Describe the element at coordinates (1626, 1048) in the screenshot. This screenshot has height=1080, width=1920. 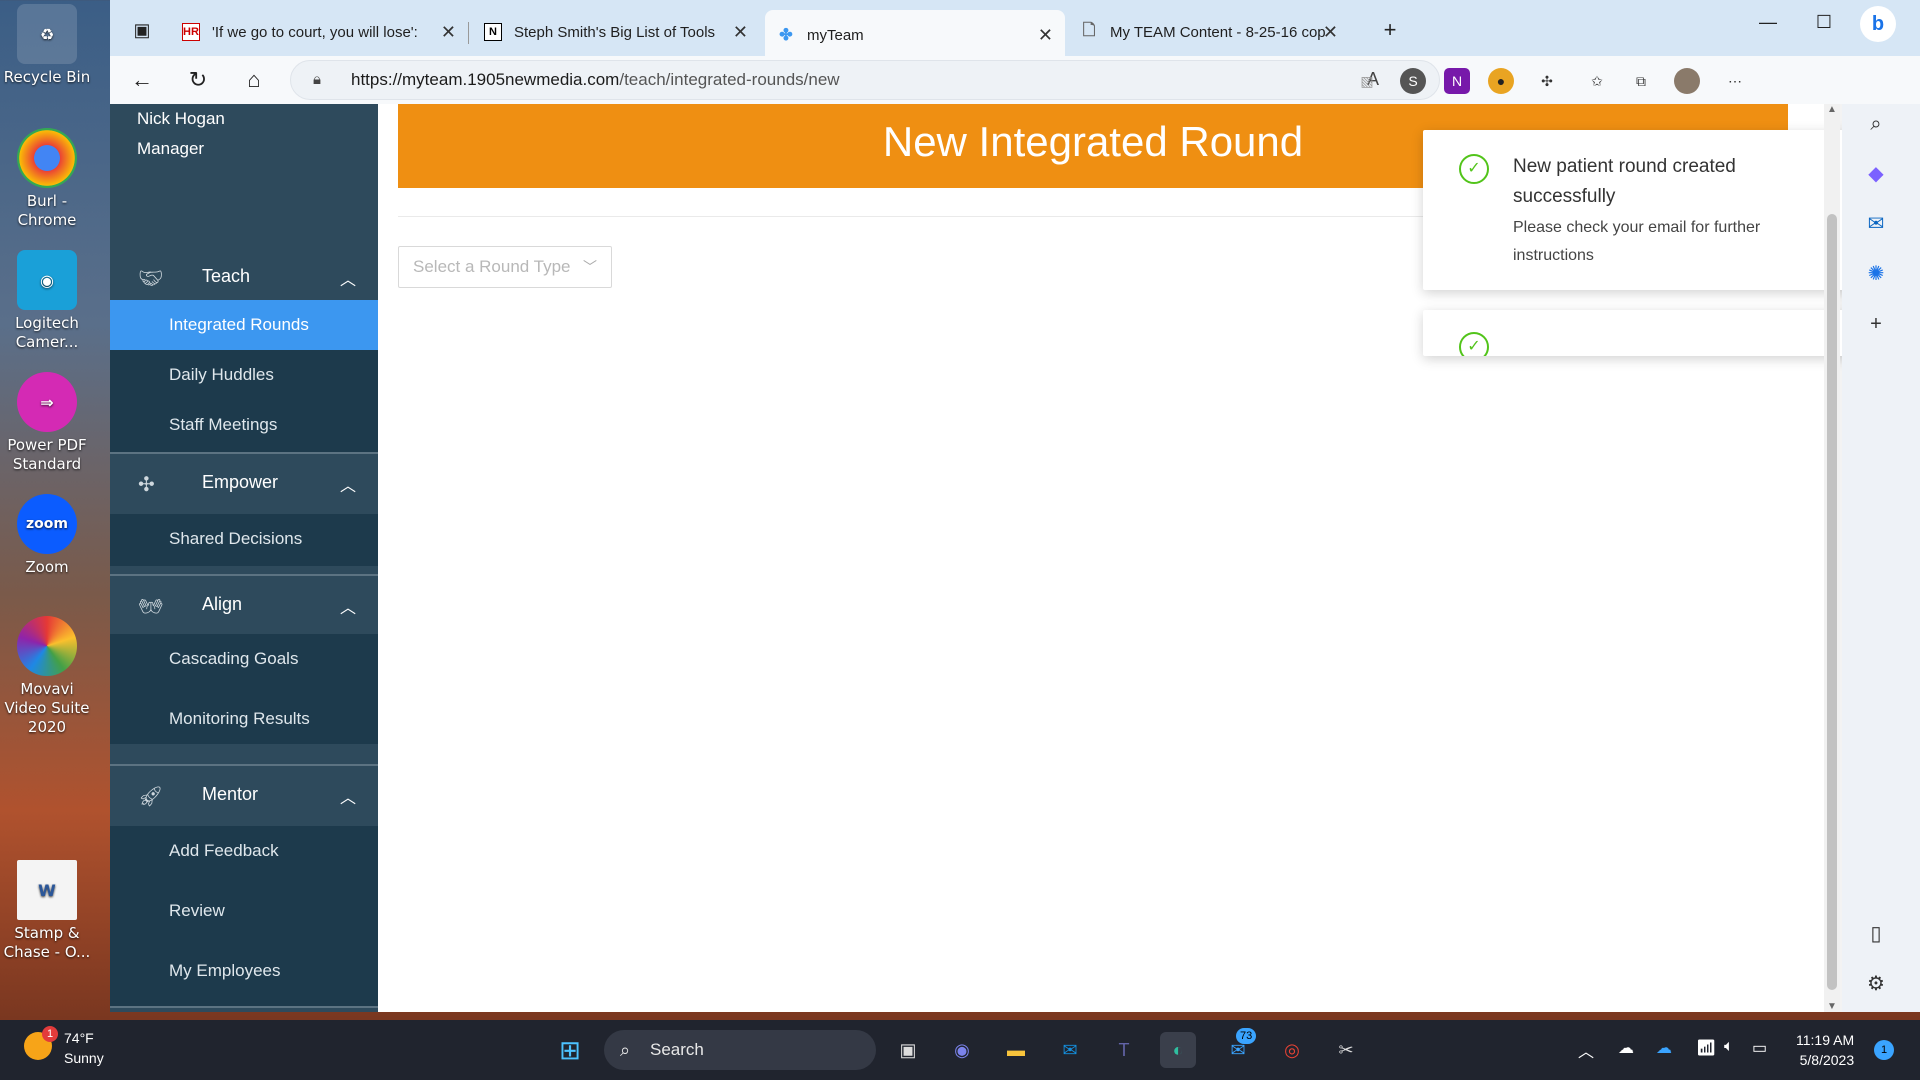
I see `cloud-icon: ☁` at that location.